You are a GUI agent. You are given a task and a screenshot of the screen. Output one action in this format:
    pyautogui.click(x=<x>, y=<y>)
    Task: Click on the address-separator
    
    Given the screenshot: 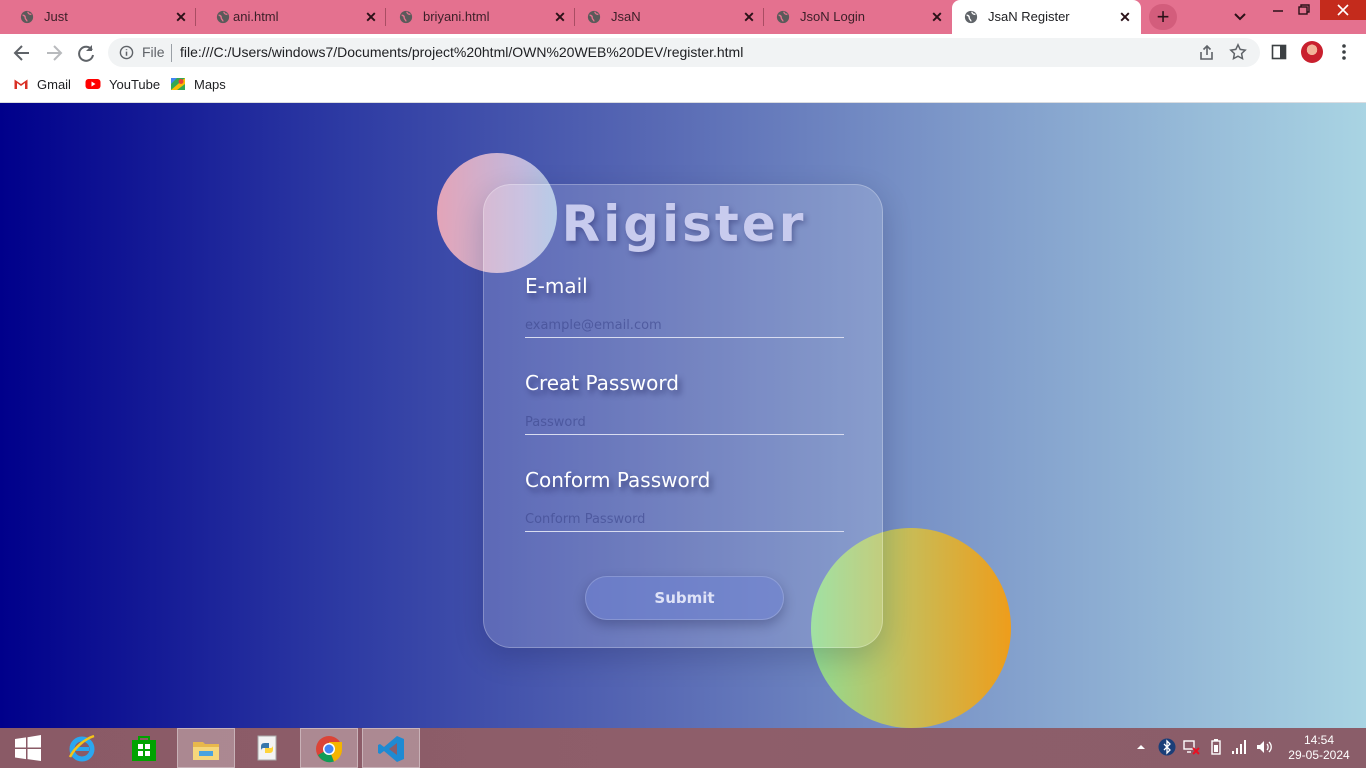 What is the action you would take?
    pyautogui.click(x=171, y=53)
    